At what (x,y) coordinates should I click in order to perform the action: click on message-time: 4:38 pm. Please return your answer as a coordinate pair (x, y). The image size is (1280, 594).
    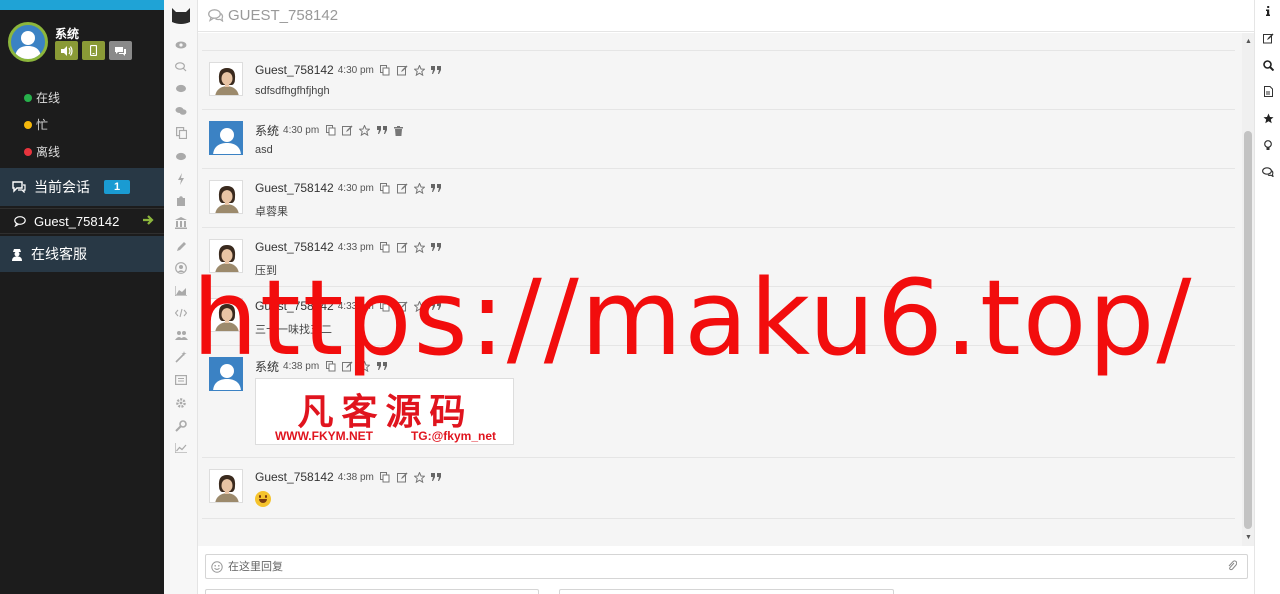
    Looking at the image, I should click on (355, 477).